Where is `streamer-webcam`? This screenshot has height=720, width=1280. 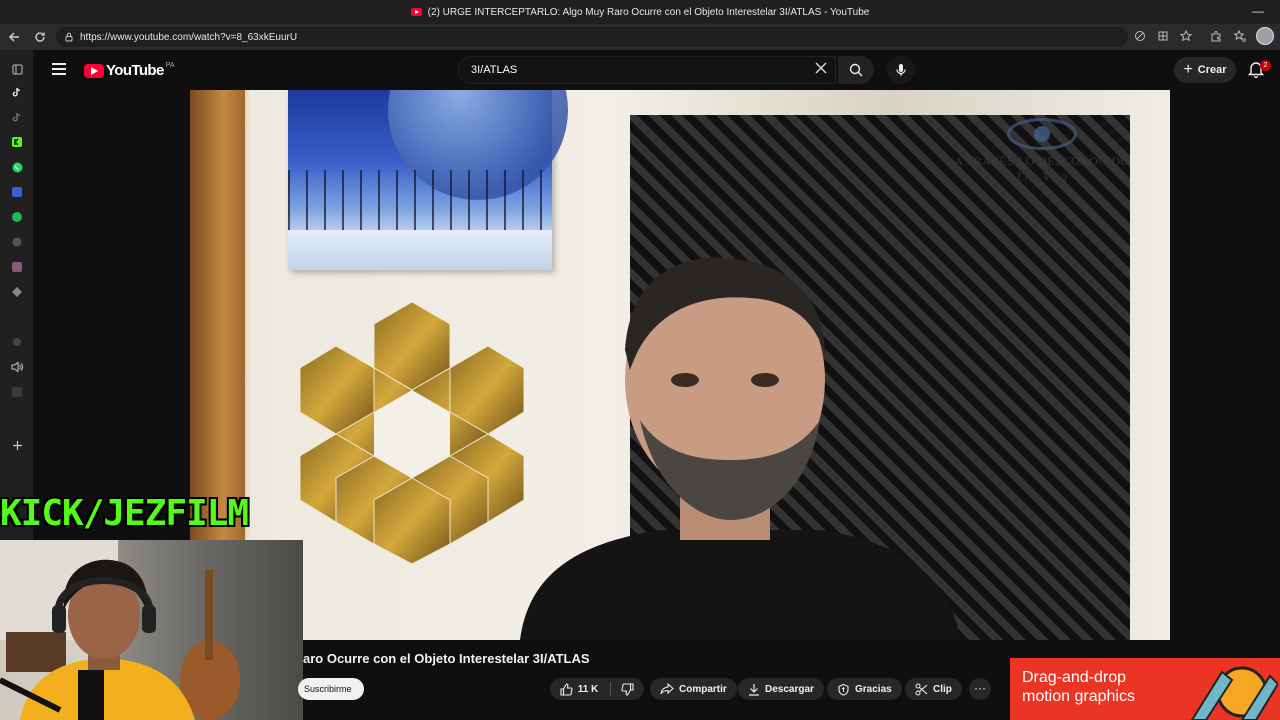
streamer-webcam is located at coordinates (151, 630).